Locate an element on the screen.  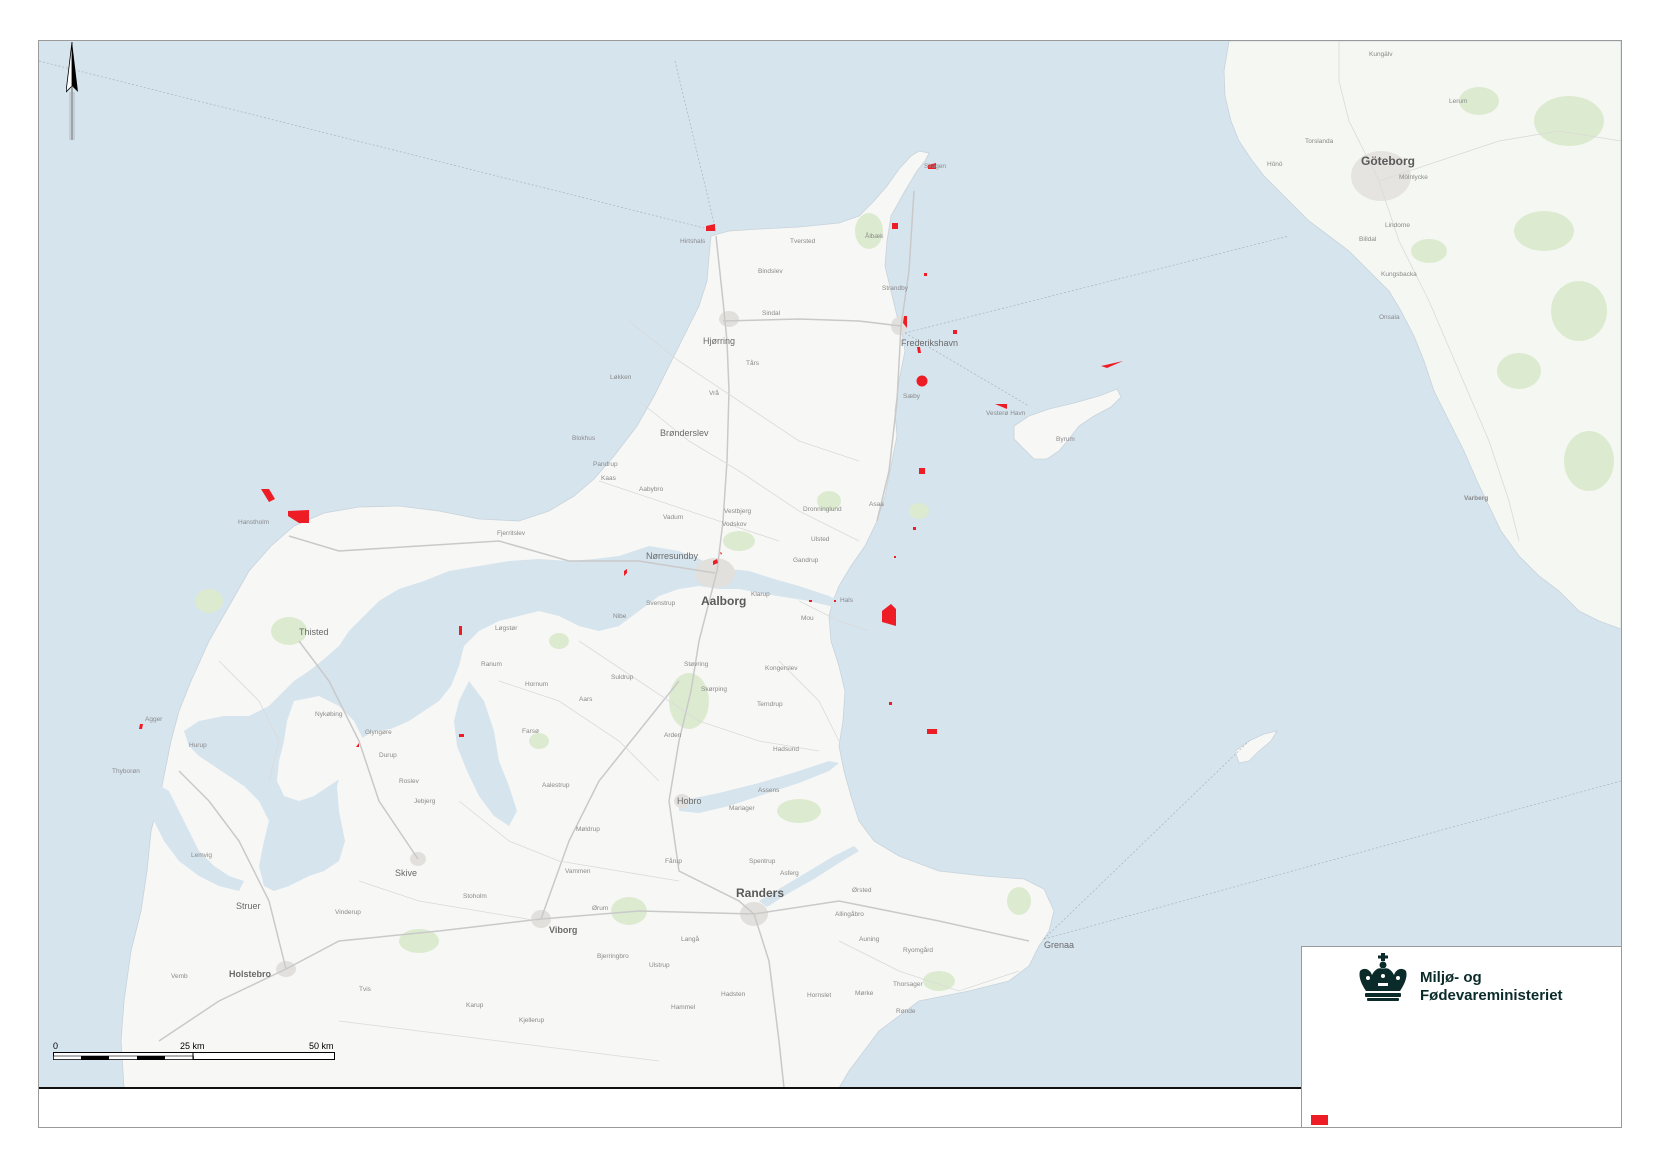
ministry-name: Miljø- og Fødevareministeriet is located at coordinates (1491, 987).